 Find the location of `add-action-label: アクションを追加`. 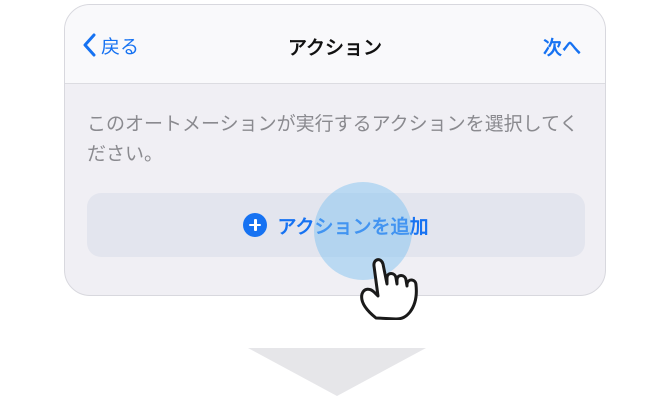

add-action-label: アクションを追加 is located at coordinates (353, 226).